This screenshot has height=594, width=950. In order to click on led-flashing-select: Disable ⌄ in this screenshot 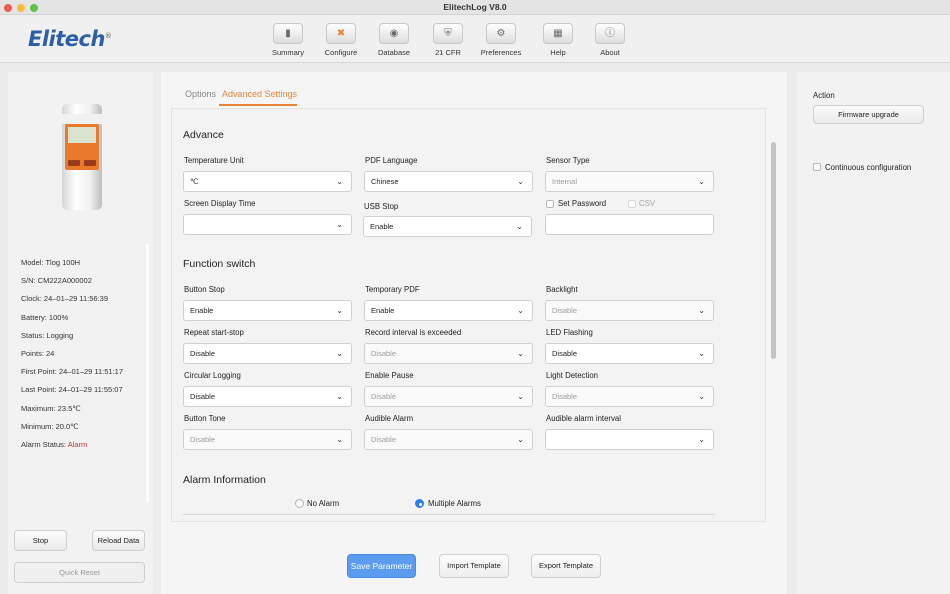, I will do `click(629, 353)`.